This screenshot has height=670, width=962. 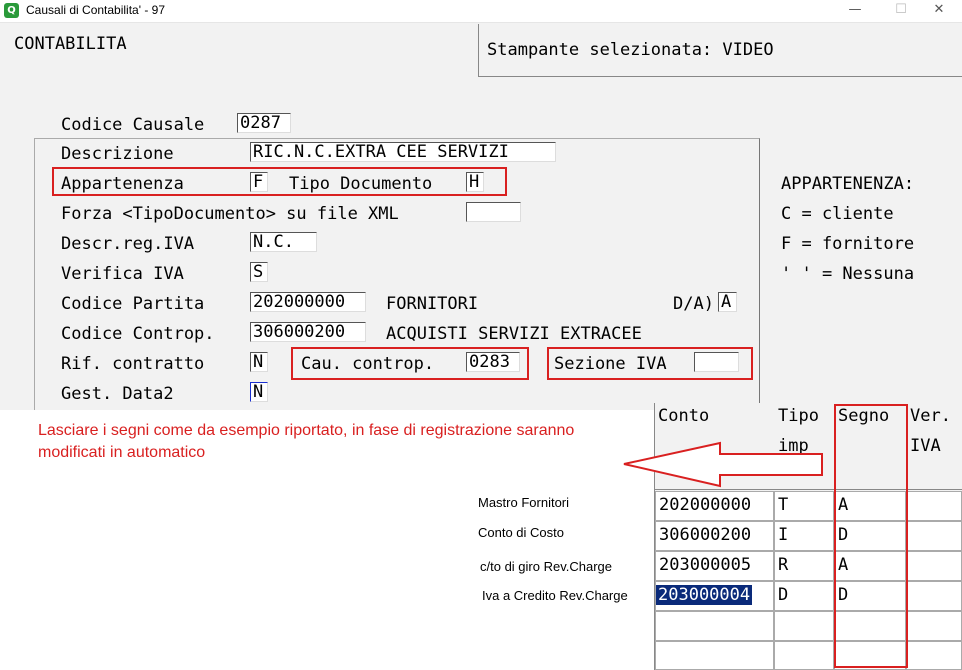 What do you see at coordinates (361, 184) in the screenshot?
I see `tipo-documento-label: Tipo Documento` at bounding box center [361, 184].